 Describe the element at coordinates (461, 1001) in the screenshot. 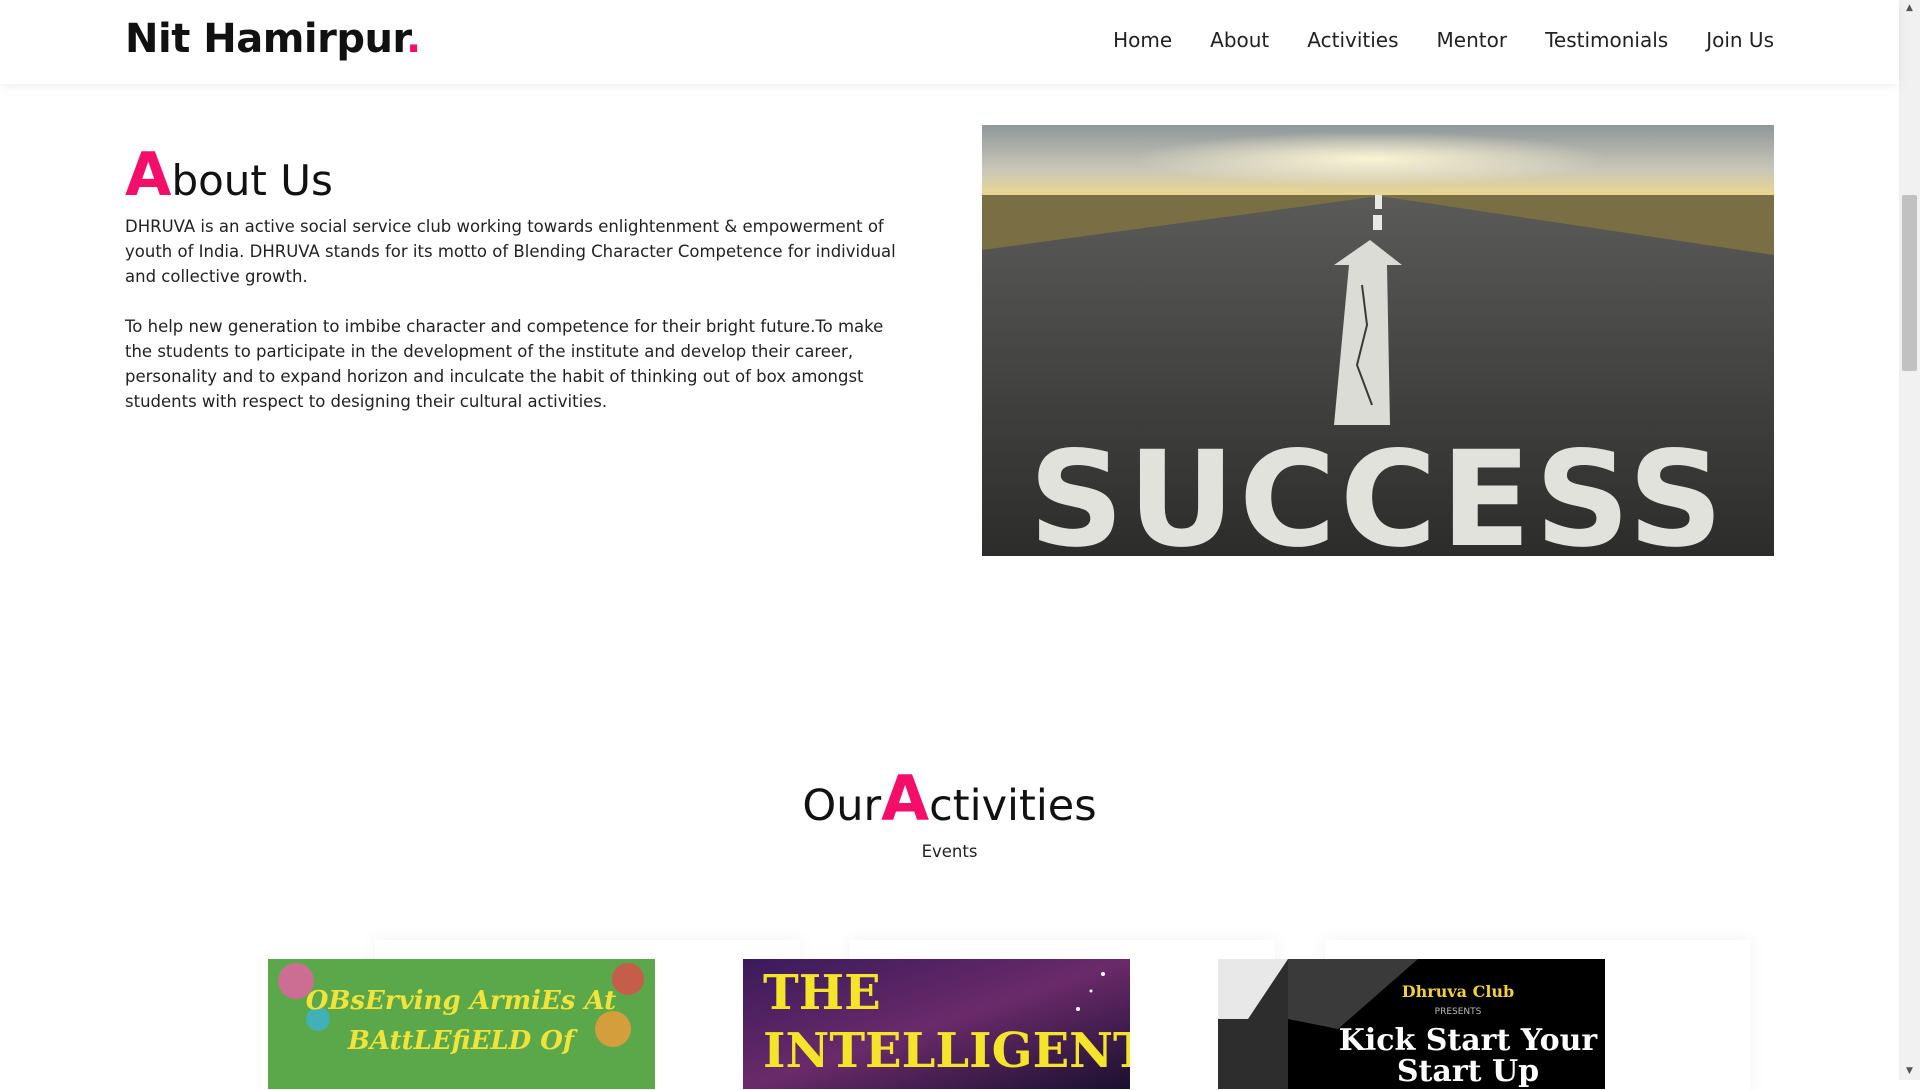

I see `poster-1-line-1: OBsErving ArmiEs At` at that location.